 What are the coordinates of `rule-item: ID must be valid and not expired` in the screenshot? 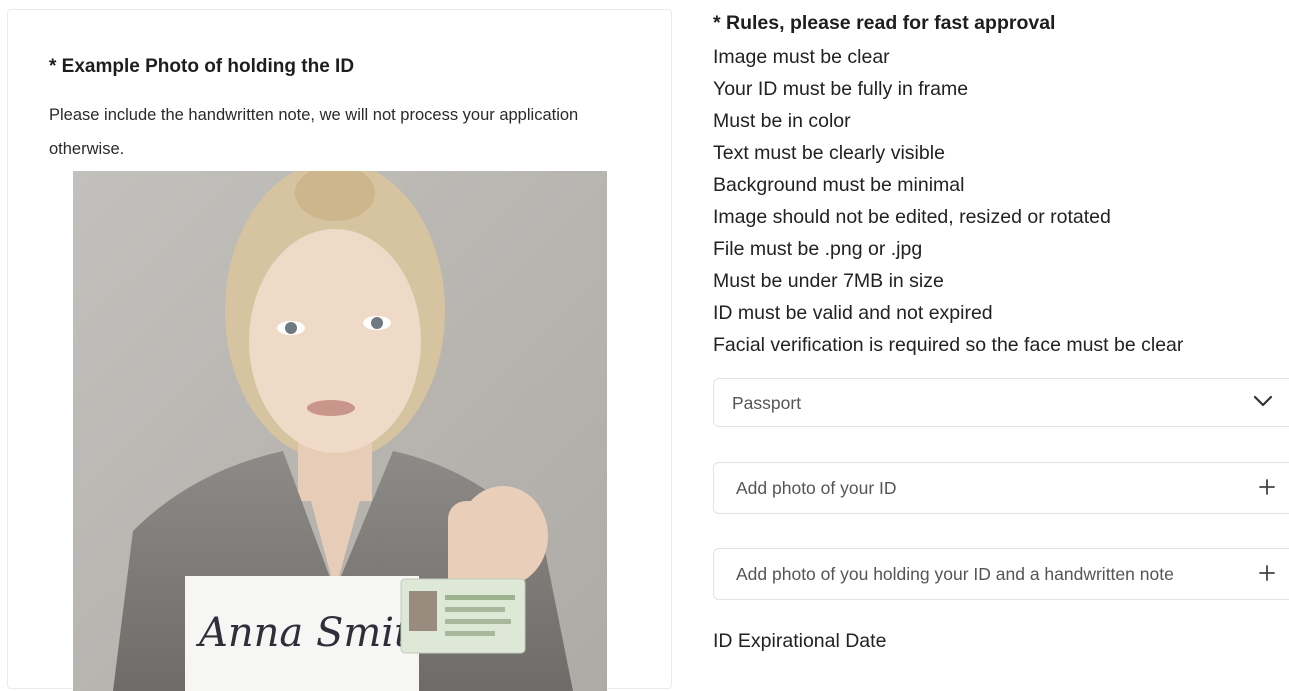 It's located at (853, 313).